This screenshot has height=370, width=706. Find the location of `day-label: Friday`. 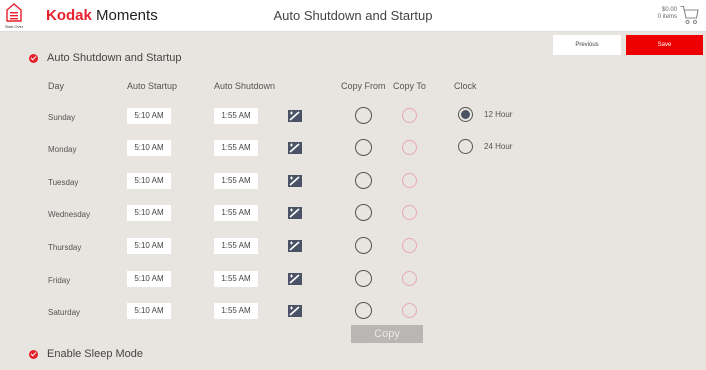

day-label: Friday is located at coordinates (59, 280).